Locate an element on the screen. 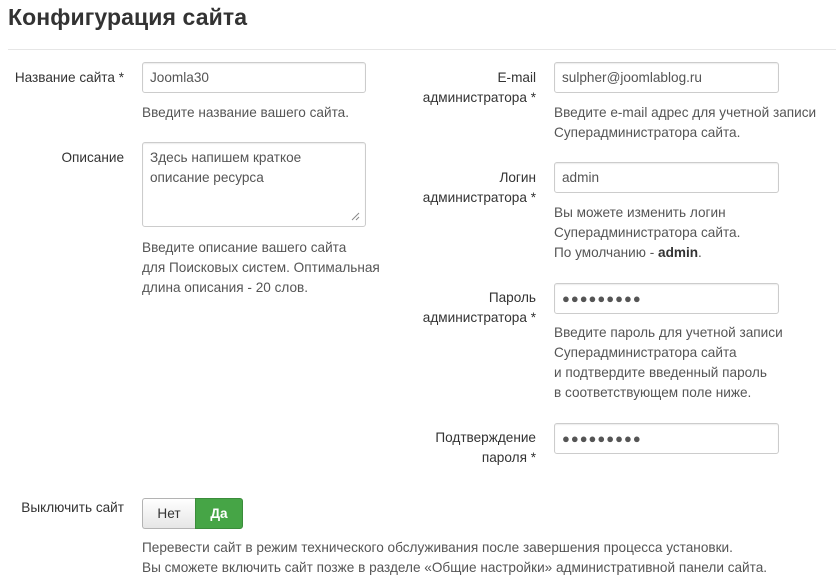  admin-email-label-line-2: администратора * is located at coordinates (479, 97).